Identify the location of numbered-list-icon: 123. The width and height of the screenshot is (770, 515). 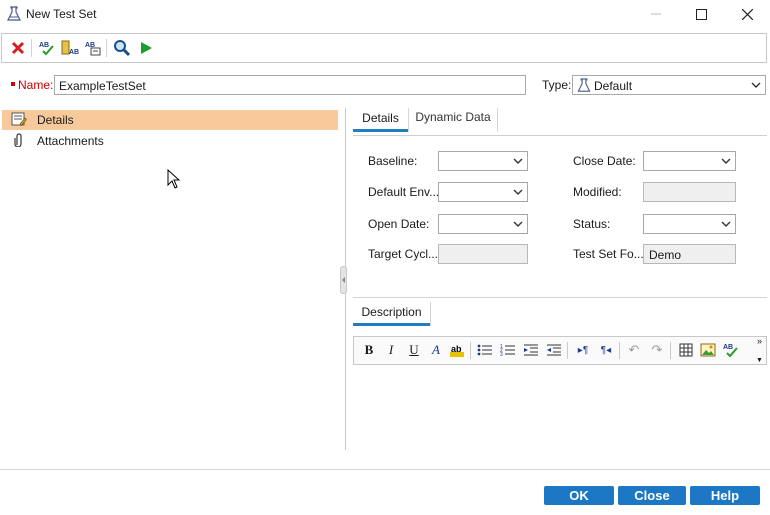
(508, 350).